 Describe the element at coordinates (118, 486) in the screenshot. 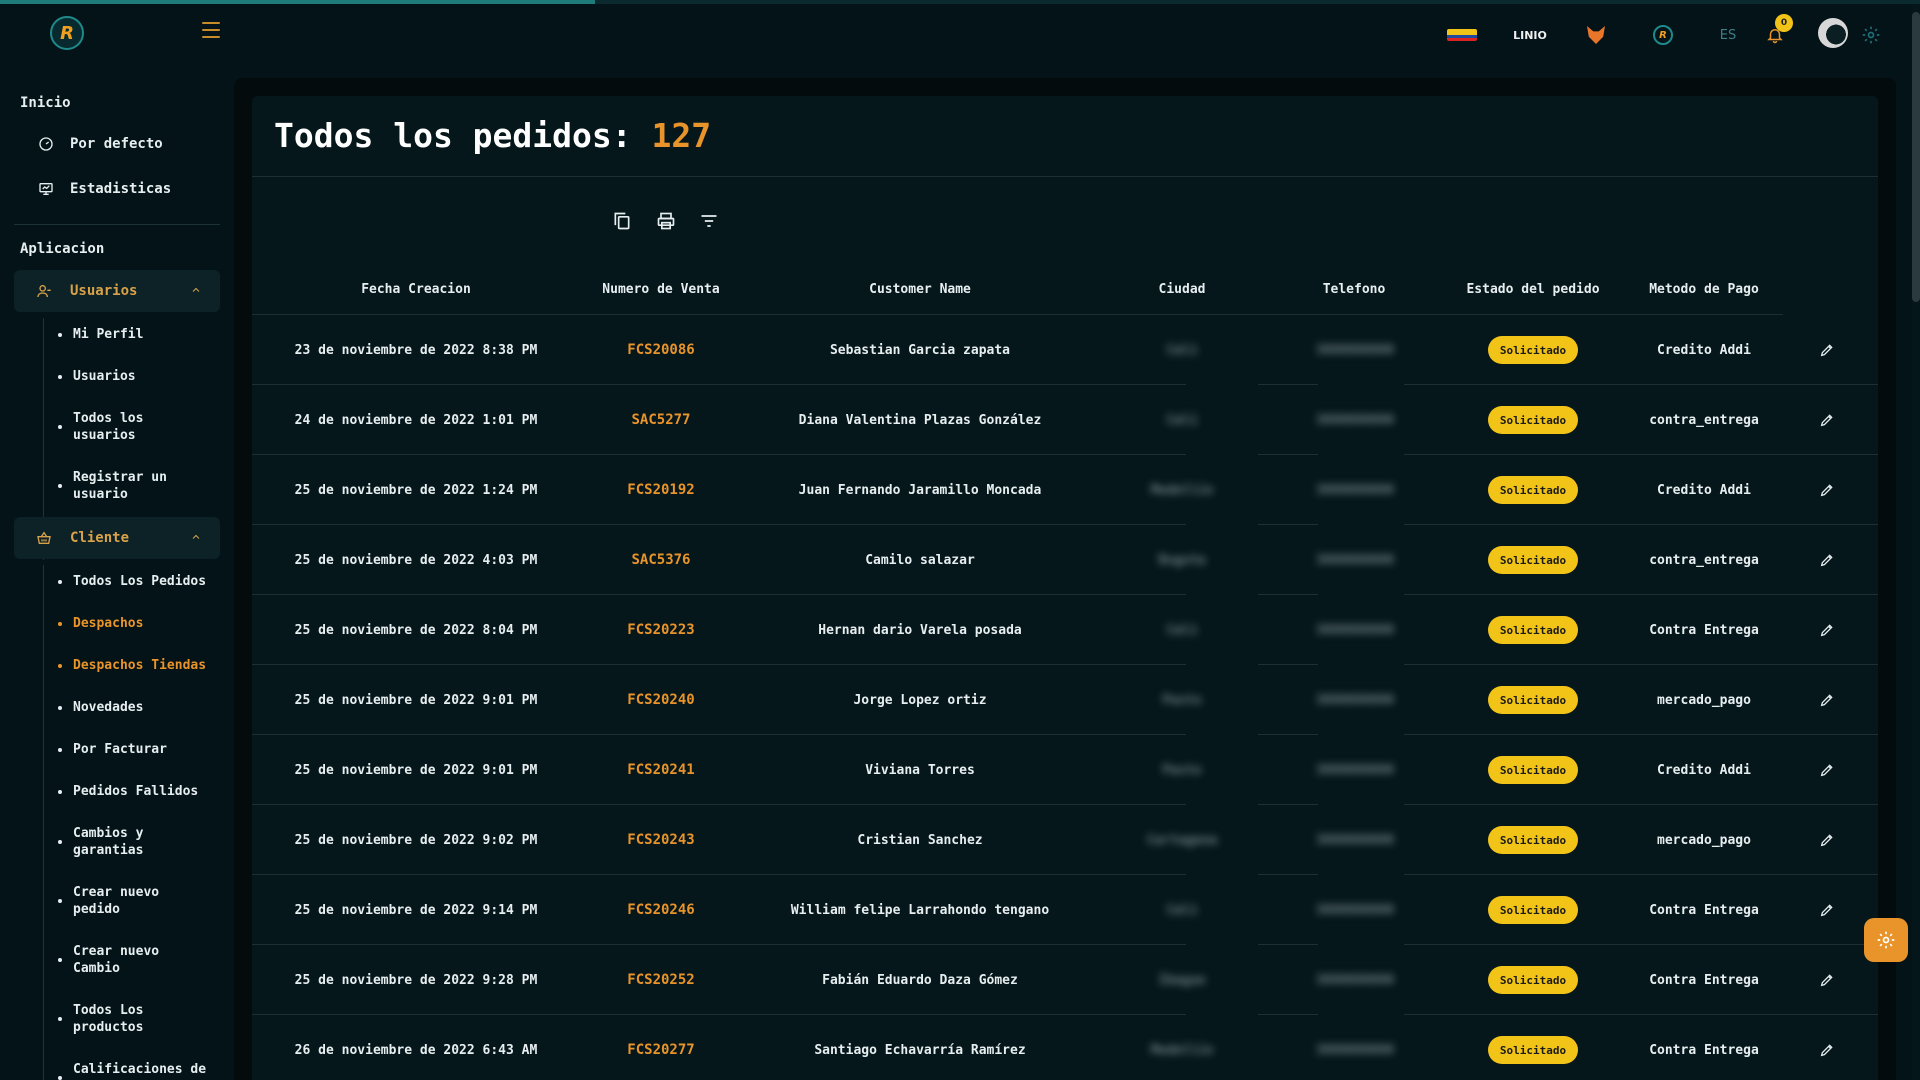

I see `sidebar-item-registrar-un-usuario: Registrar un usuario` at that location.